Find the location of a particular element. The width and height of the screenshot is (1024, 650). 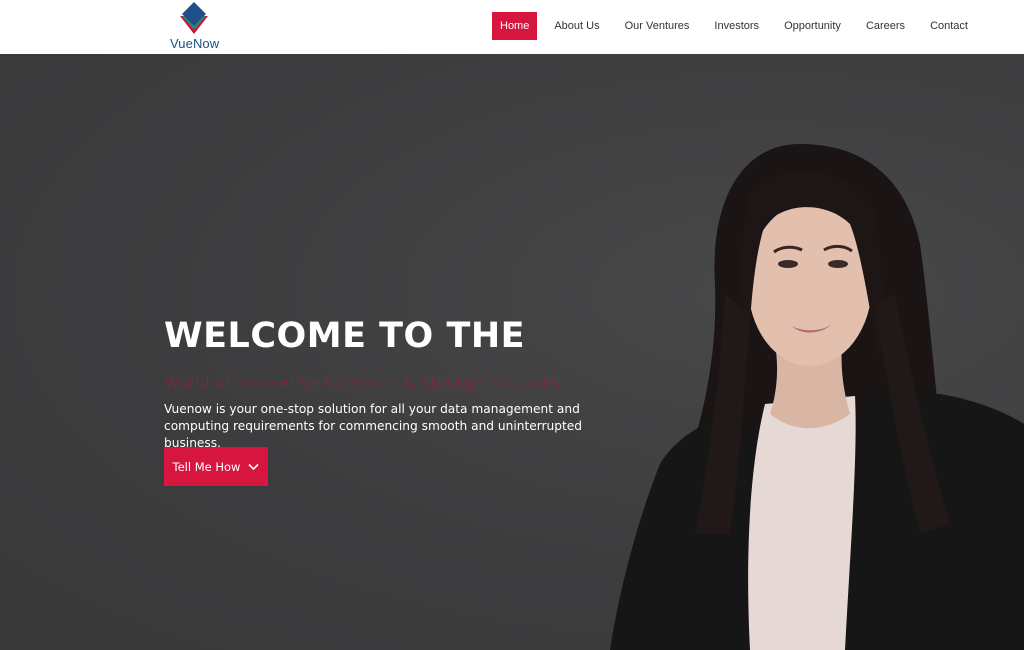

chevron-down-icon is located at coordinates (254, 466).